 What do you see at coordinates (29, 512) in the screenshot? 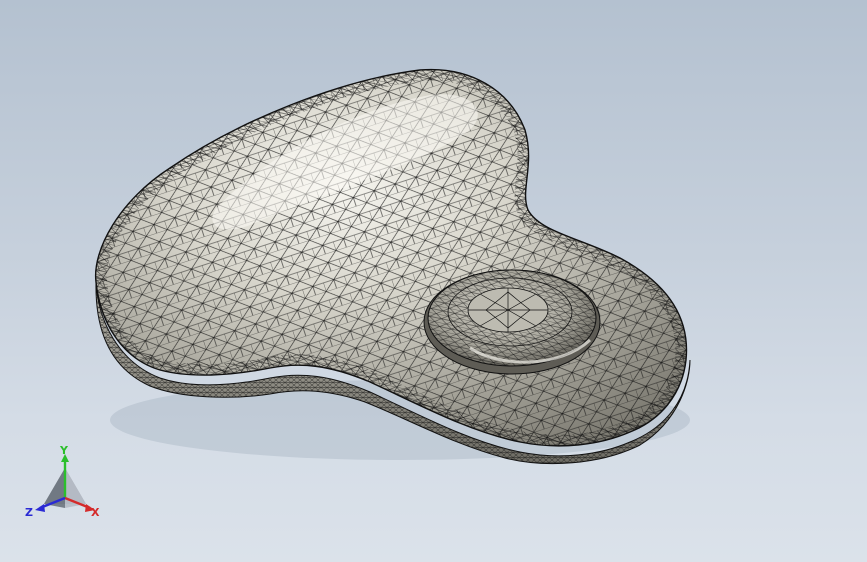
I see `z-axis-label: Z` at bounding box center [29, 512].